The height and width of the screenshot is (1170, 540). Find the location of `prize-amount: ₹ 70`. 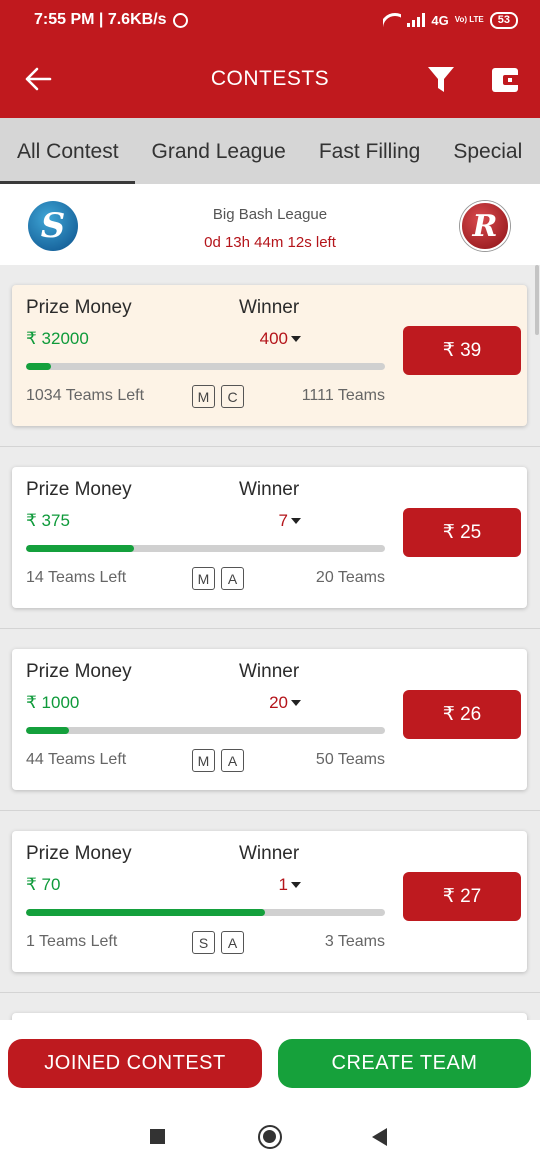

prize-amount: ₹ 70 is located at coordinates (43, 884).